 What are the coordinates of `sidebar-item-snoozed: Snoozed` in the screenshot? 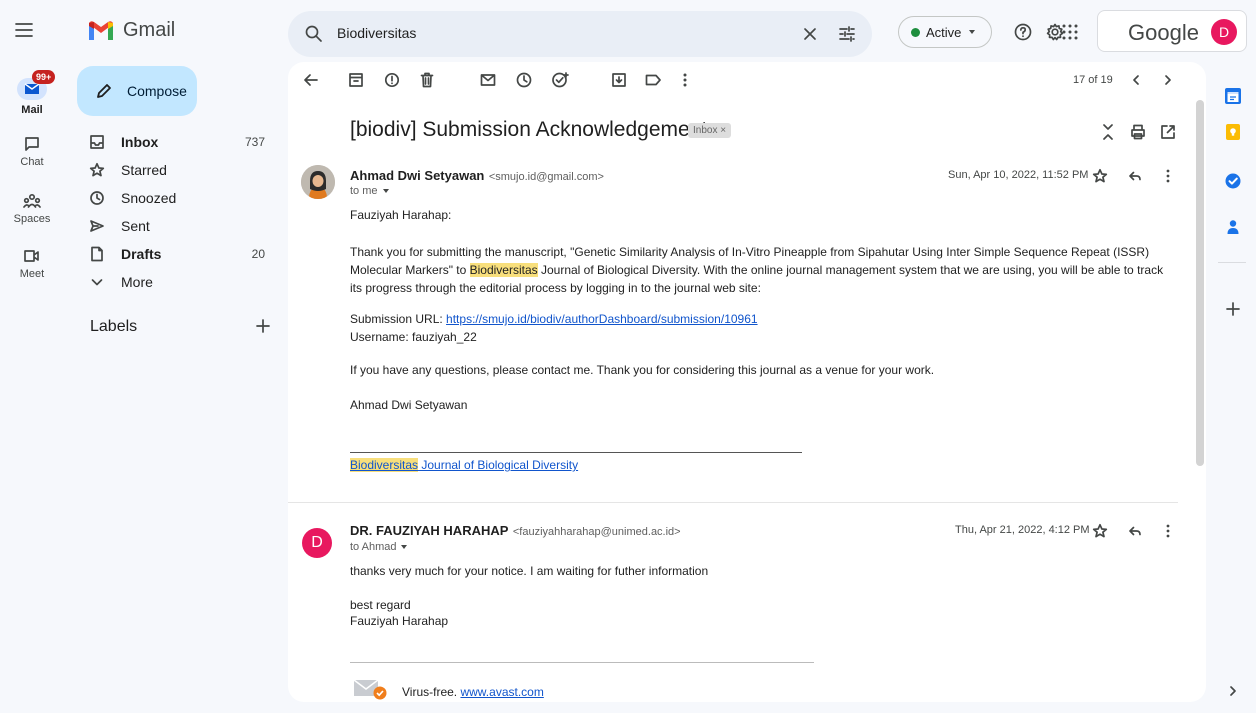 It's located at (177, 198).